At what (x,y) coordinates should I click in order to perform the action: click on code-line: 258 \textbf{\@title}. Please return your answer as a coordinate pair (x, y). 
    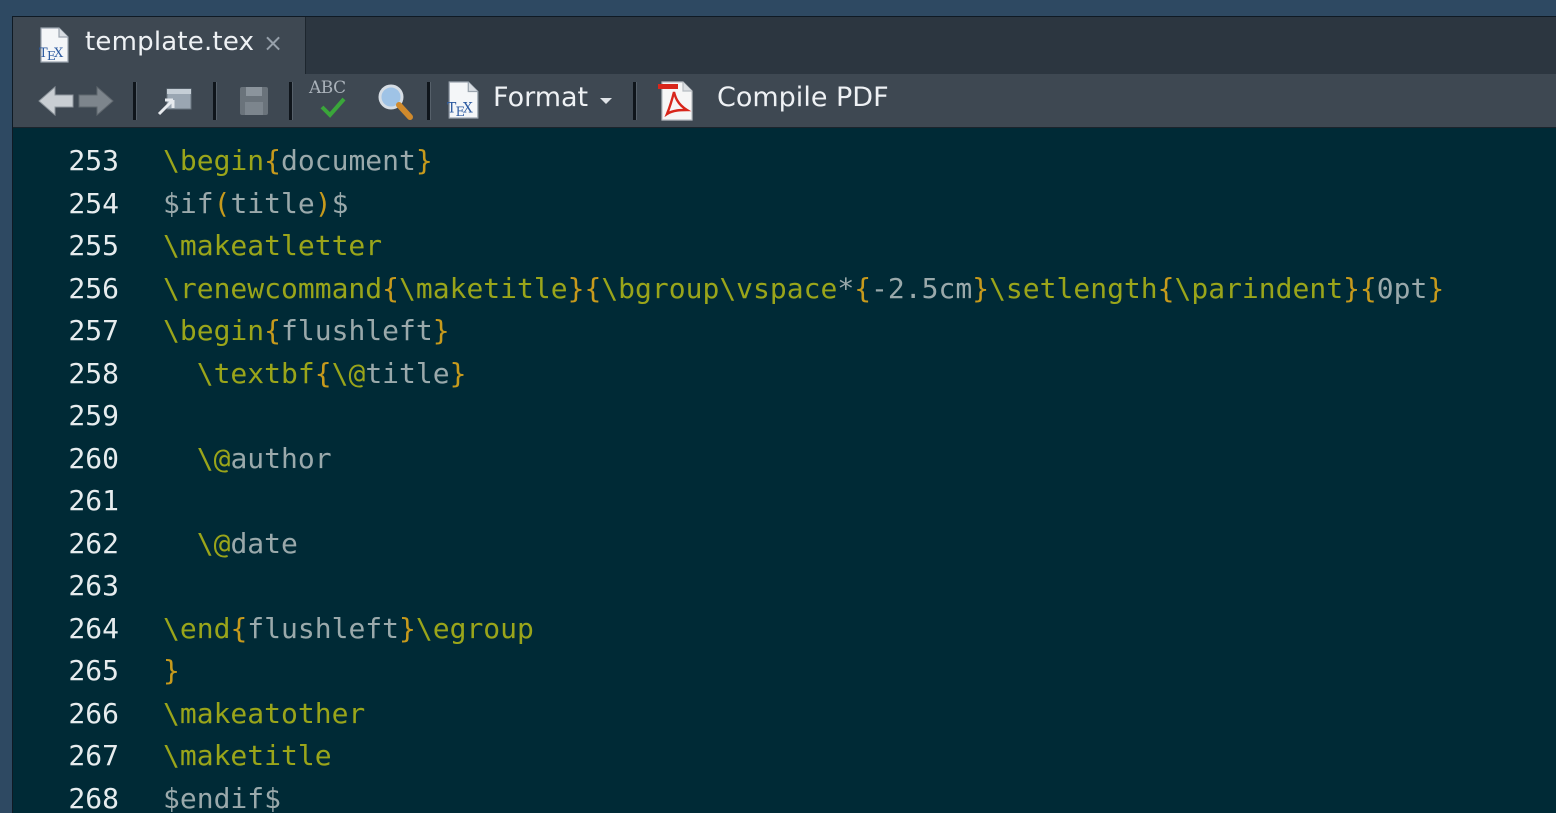
    Looking at the image, I should click on (784, 374).